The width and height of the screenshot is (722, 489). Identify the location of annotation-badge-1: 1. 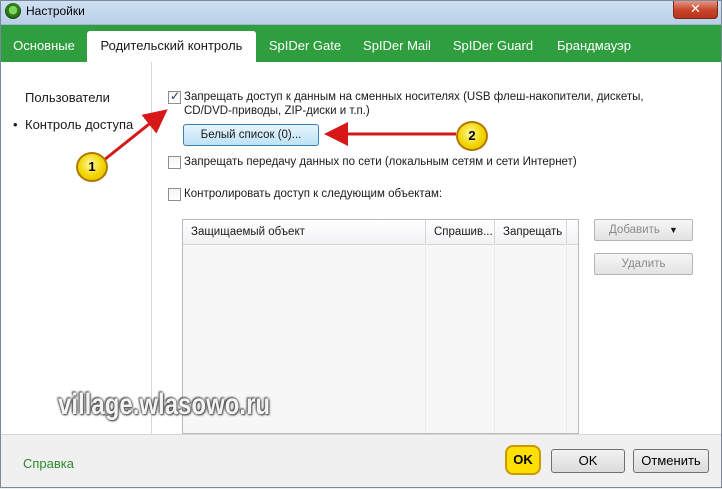
(92, 167).